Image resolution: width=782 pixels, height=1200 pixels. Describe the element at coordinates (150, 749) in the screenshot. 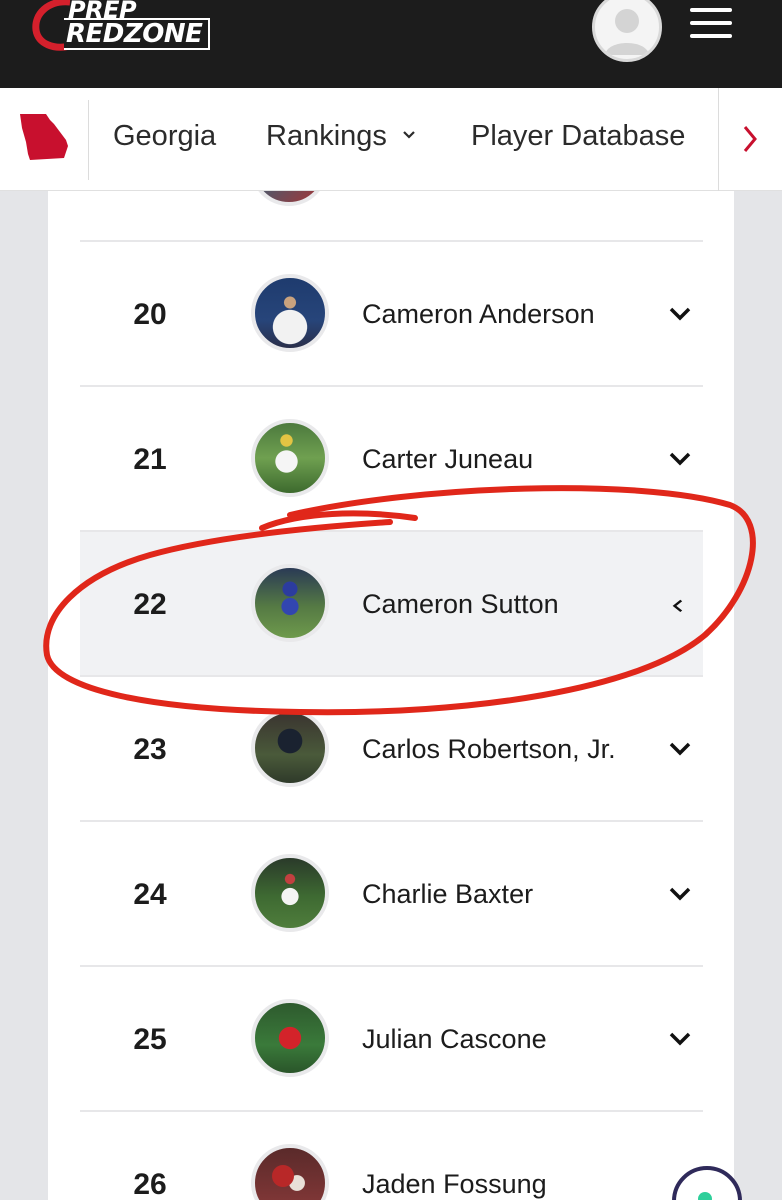

I see `rank-number: 23` at that location.